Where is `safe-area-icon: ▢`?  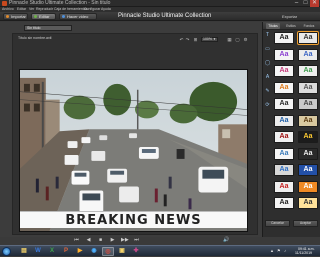
safe-area-icon: ▢ is located at coordinates (237, 39).